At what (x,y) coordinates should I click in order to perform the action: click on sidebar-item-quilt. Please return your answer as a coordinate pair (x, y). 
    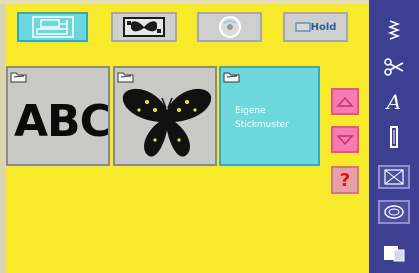
    Looking at the image, I should click on (394, 177).